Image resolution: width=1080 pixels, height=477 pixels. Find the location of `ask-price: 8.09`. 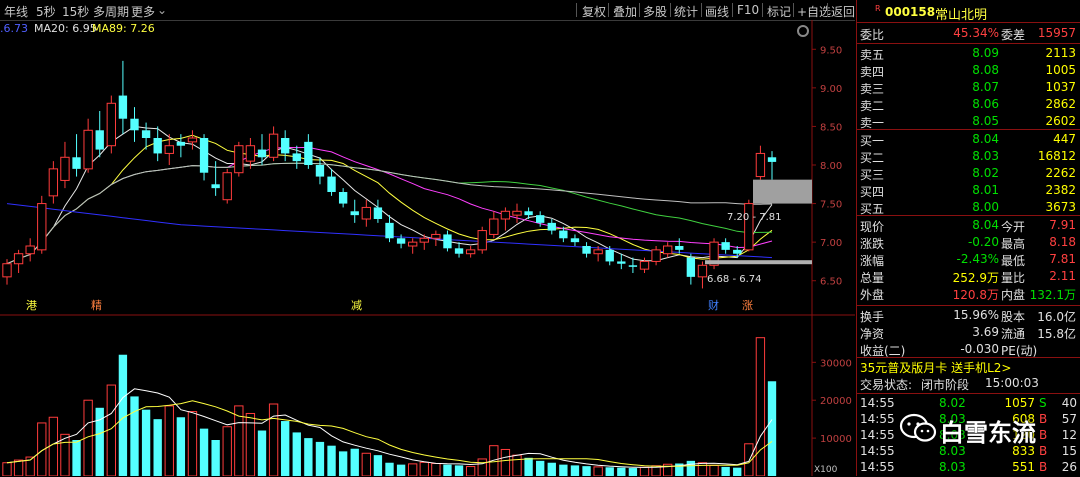

ask-price: 8.09 is located at coordinates (985, 53).